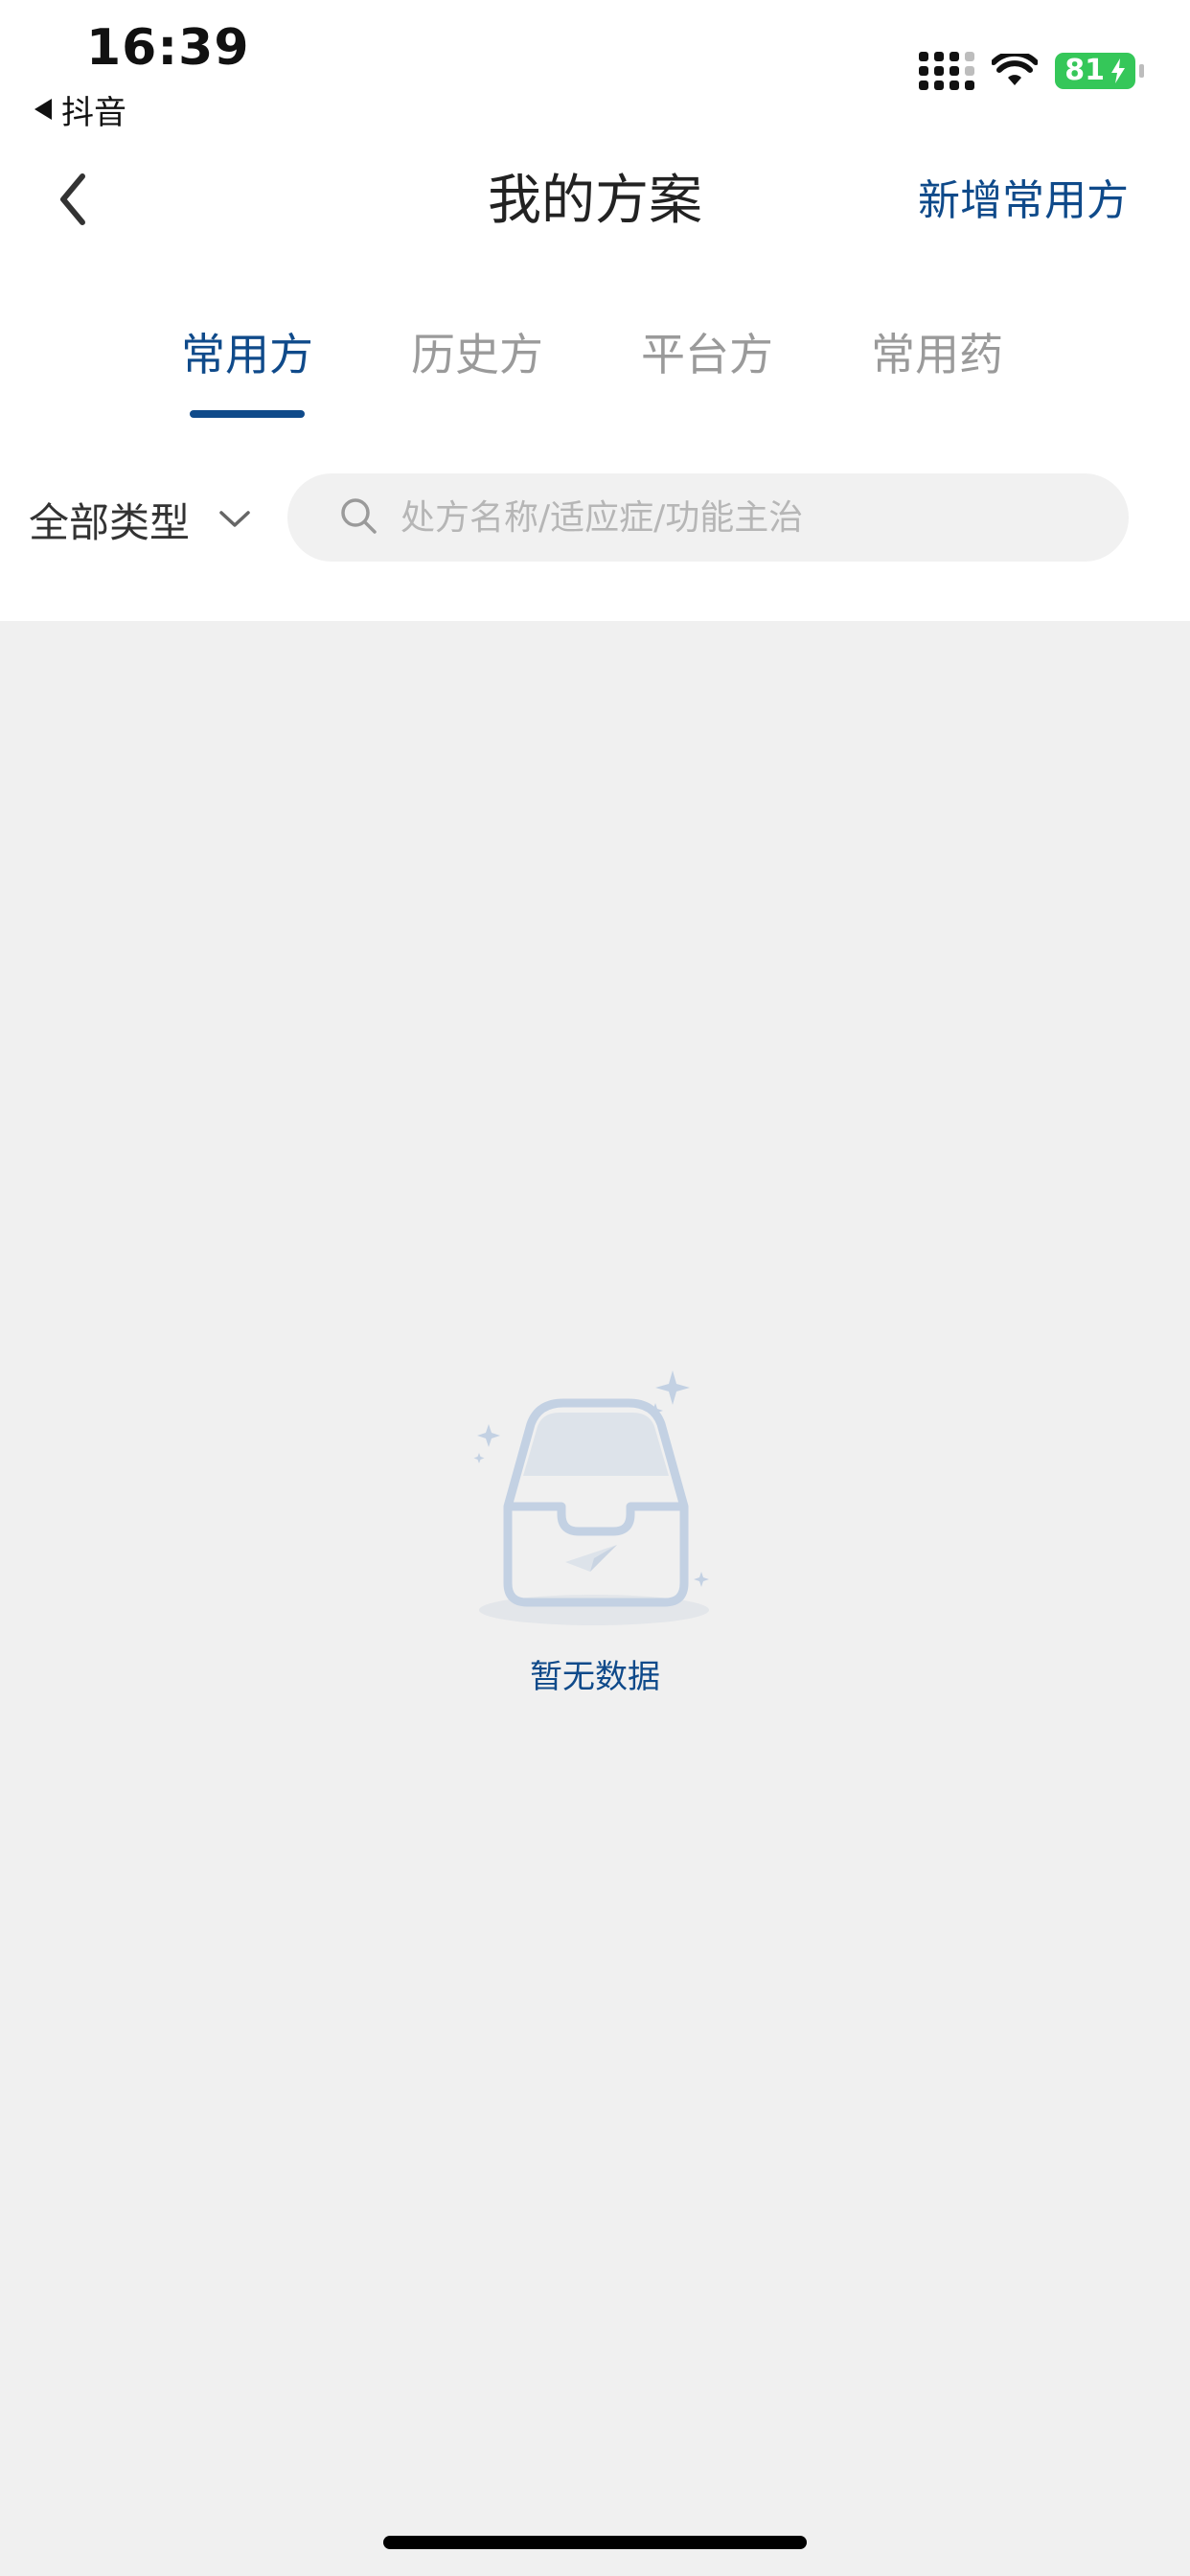 The image size is (1190, 2576). I want to click on search-bar, so click(708, 517).